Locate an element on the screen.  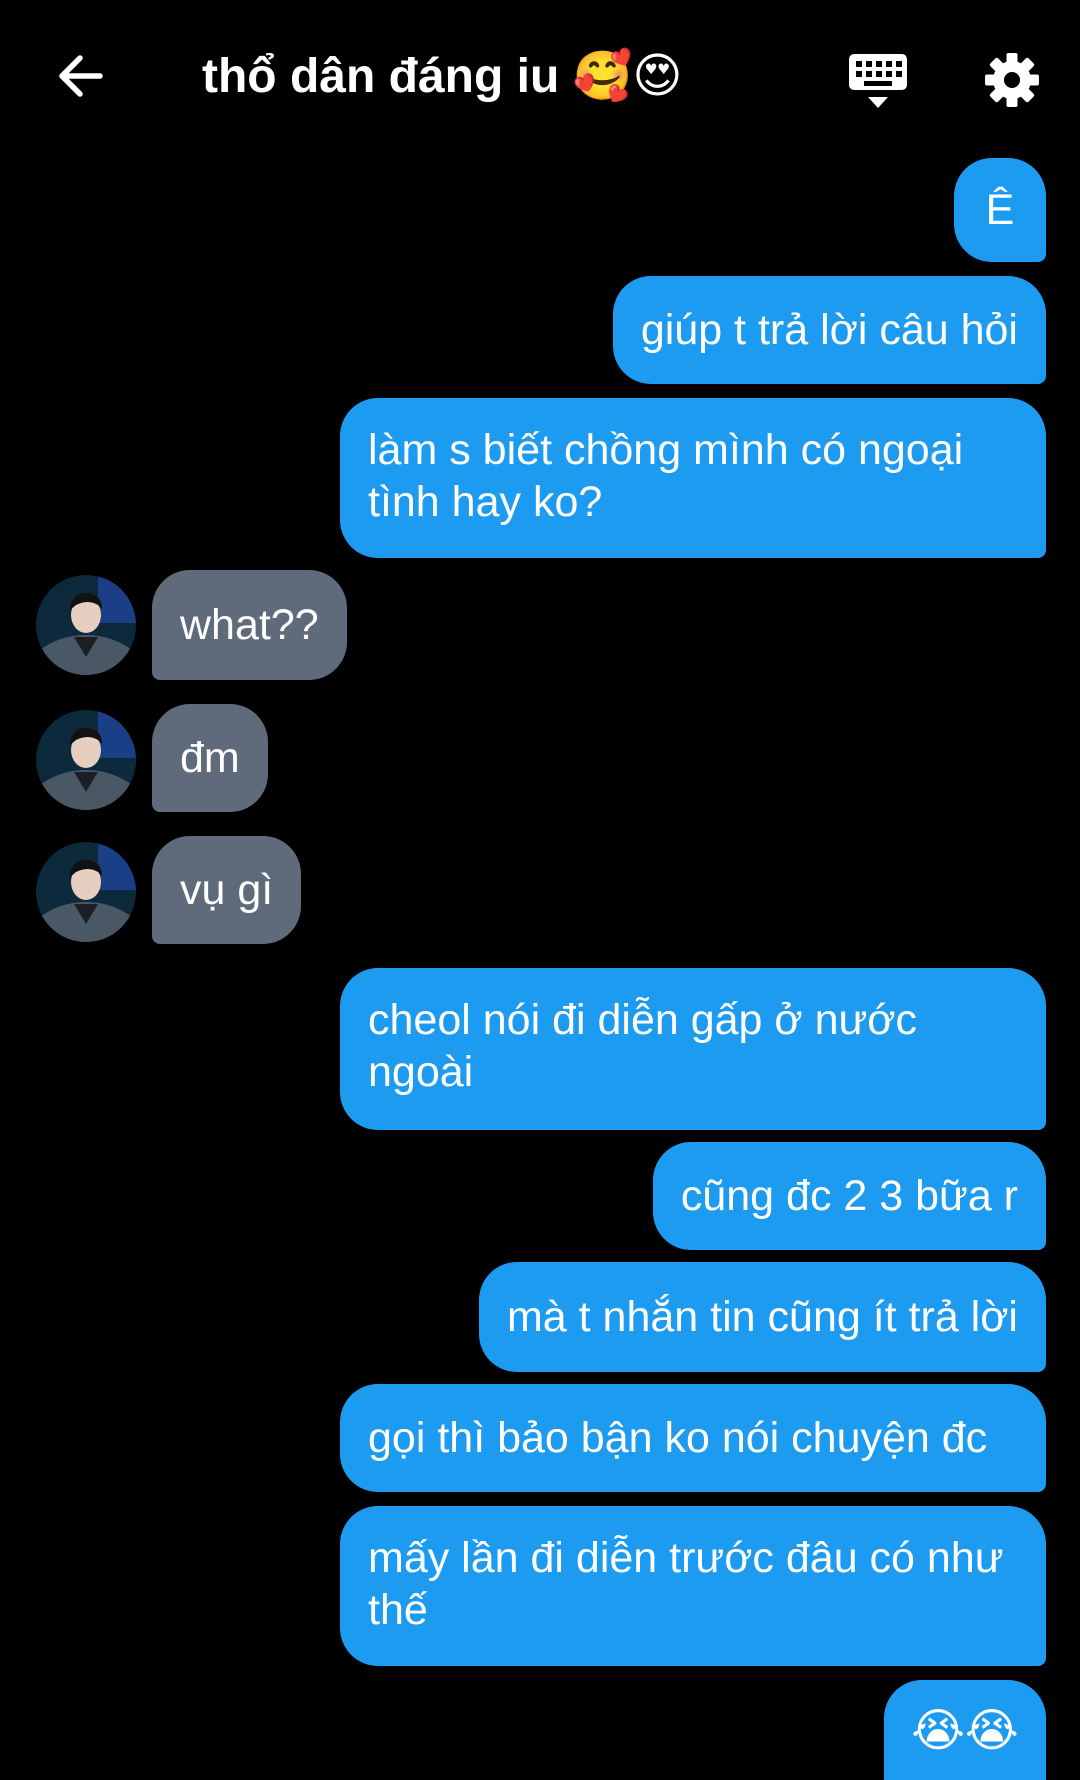
keyboard-icon is located at coordinates (878, 81).